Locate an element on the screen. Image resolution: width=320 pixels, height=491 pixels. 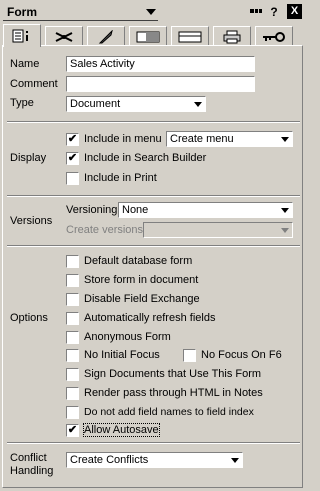
tab-info is located at coordinates (22, 35).